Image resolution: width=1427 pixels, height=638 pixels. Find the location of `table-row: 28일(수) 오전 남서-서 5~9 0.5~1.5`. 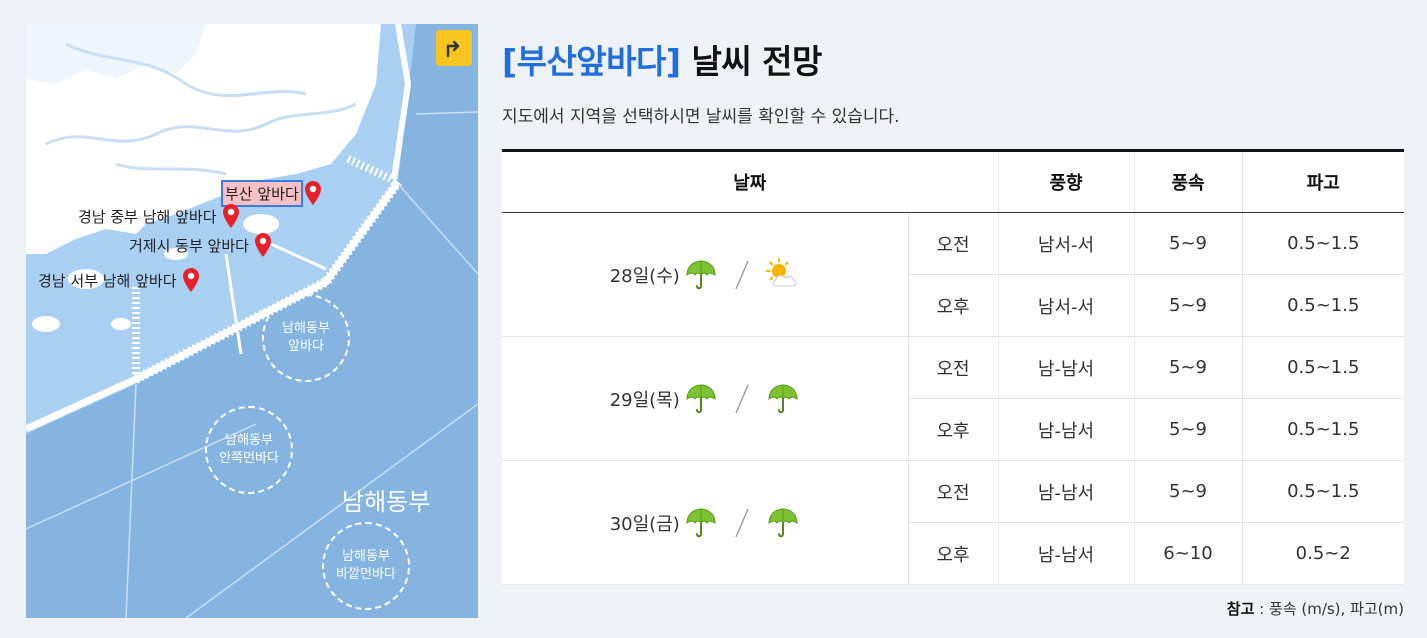

table-row: 28일(수) 오전 남서-서 5~9 0.5~1.5 is located at coordinates (953, 274).